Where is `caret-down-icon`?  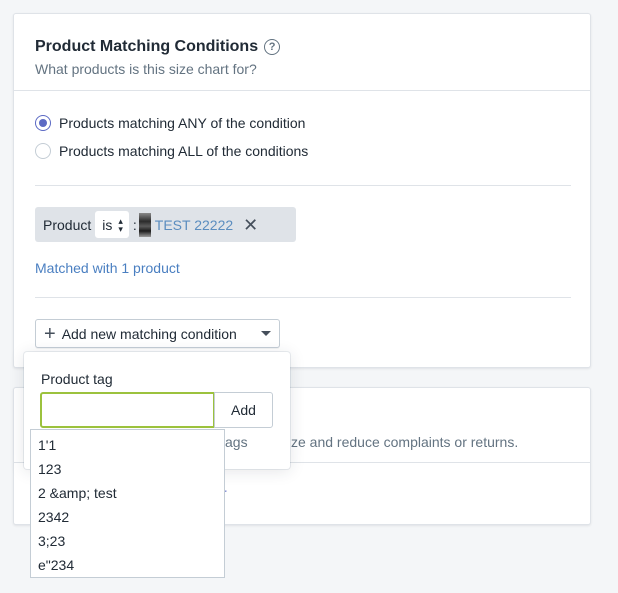 caret-down-icon is located at coordinates (266, 333).